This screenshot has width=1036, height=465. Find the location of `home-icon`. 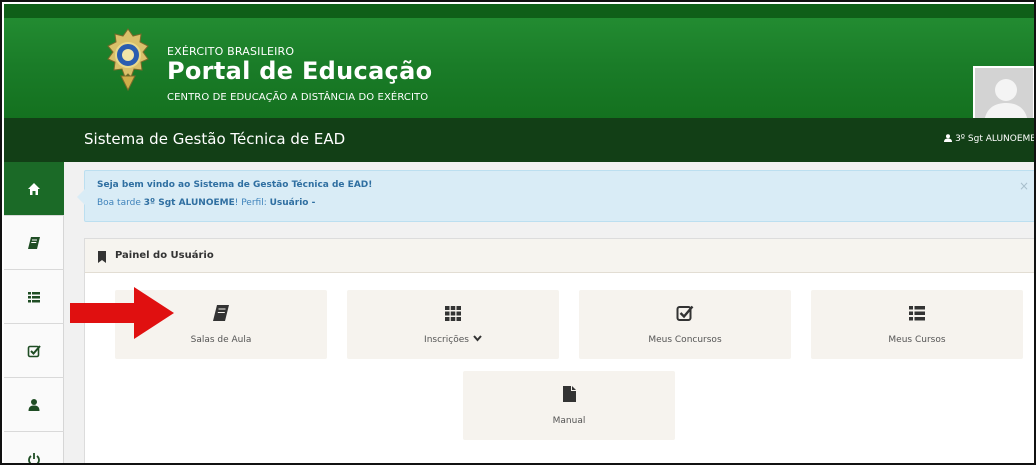

home-icon is located at coordinates (34, 188).